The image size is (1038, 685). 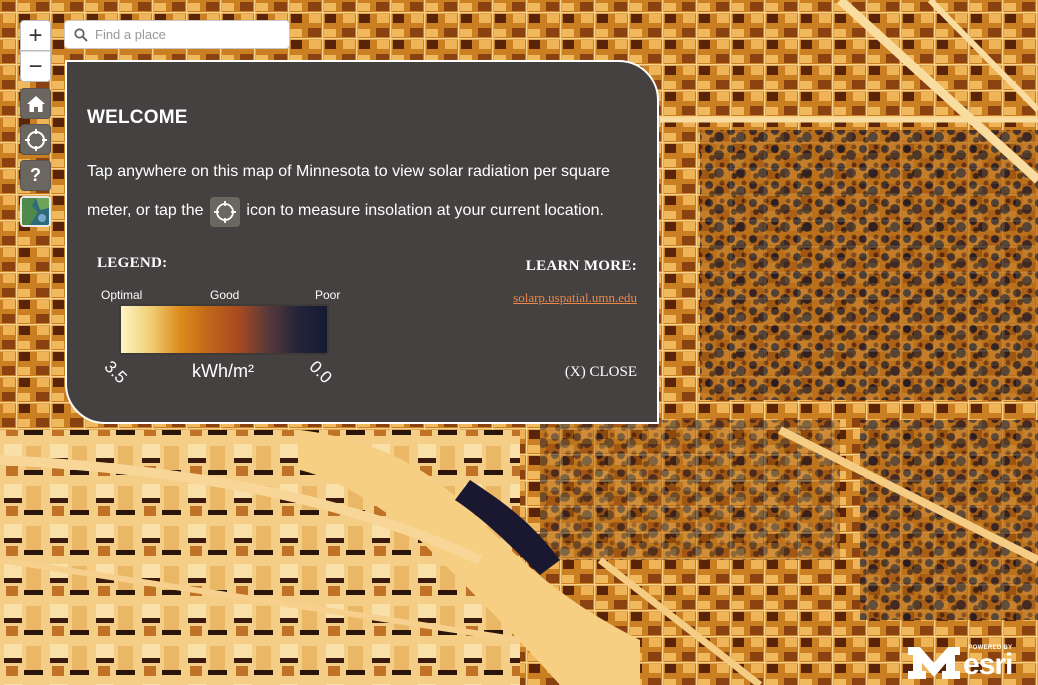 I want to click on learn-more-link: solarp.uspatial.umn.edu, so click(x=575, y=298).